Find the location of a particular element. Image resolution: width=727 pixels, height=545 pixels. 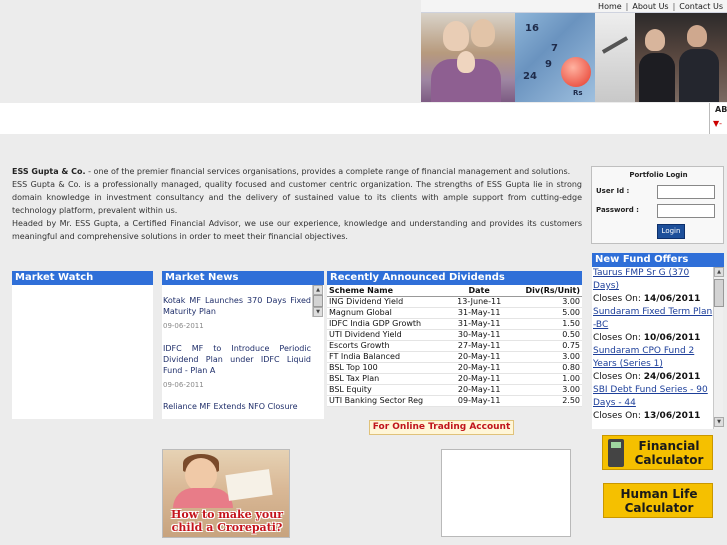

table-row: IDFC India GDP Growth 31-May-11 1.50 is located at coordinates (454, 324).